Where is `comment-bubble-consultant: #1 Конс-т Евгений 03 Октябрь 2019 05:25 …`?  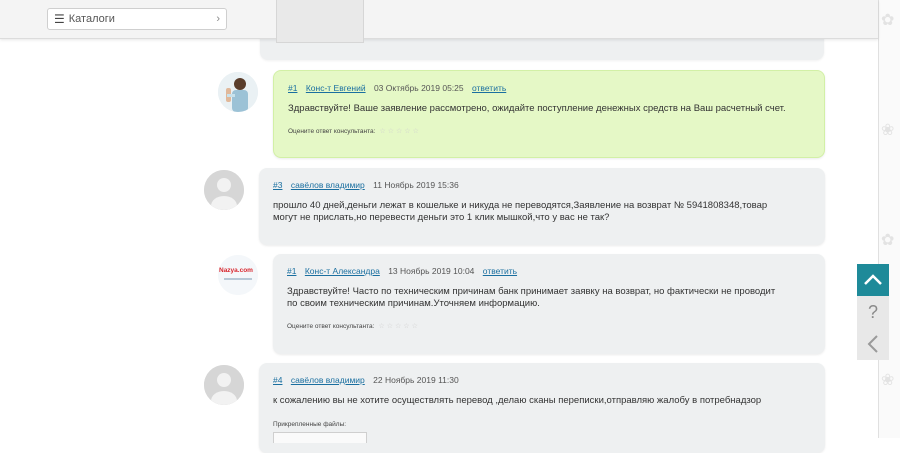 comment-bubble-consultant: #1 Конс-т Евгений 03 Октябрь 2019 05:25 … is located at coordinates (549, 114).